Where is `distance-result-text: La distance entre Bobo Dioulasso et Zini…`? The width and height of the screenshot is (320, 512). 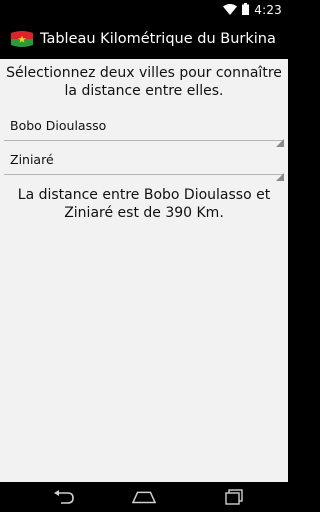
distance-result-text: La distance entre Bobo Dioulasso et Zini… is located at coordinates (144, 204).